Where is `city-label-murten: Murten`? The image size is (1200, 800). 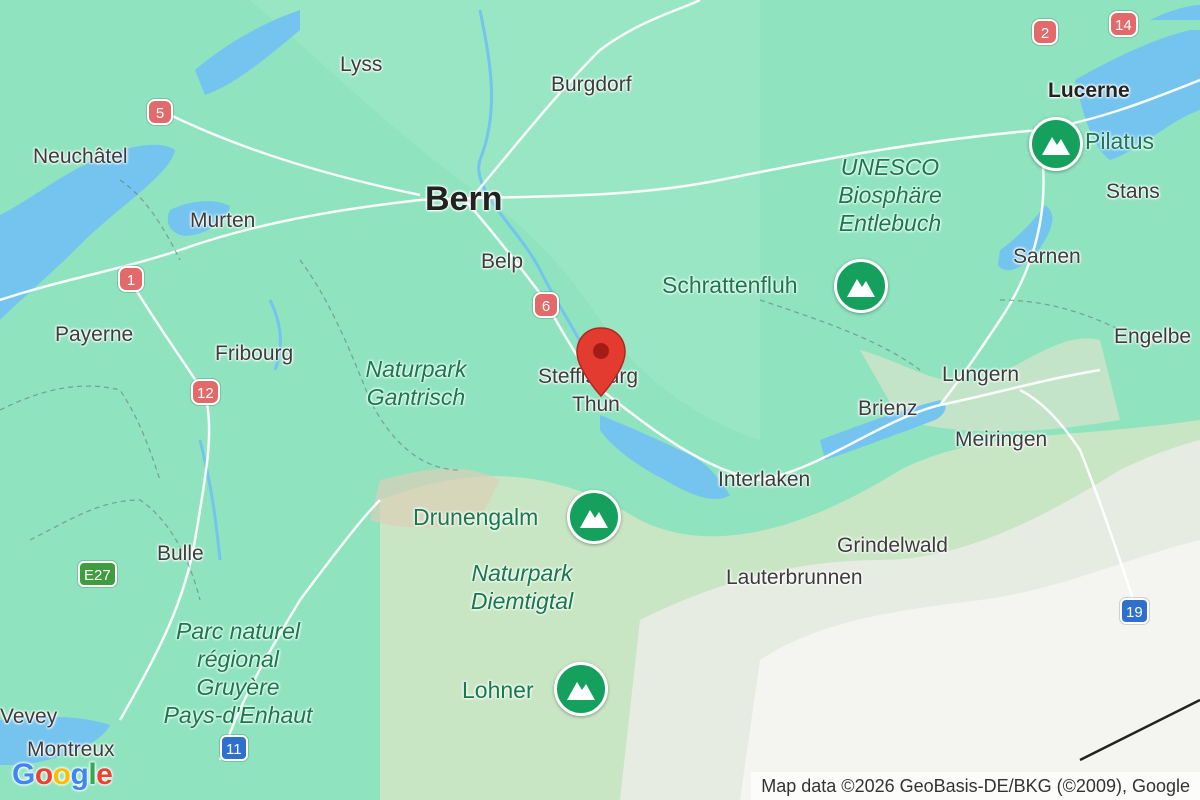 city-label-murten: Murten is located at coordinates (222, 221).